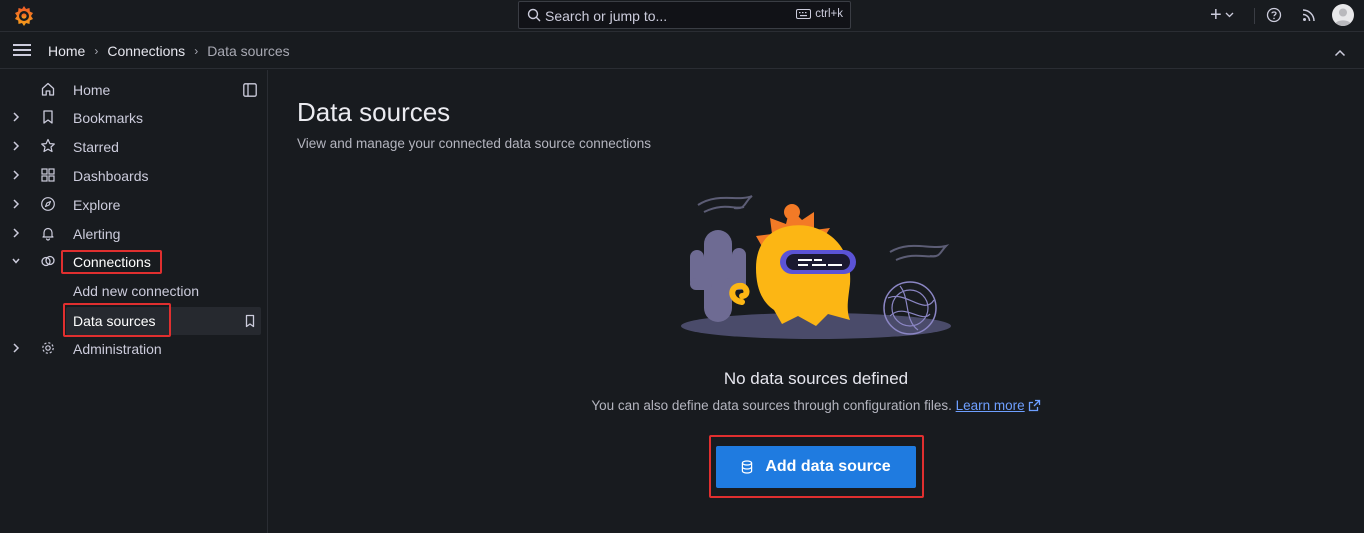  I want to click on learn-more-link: Learn more, so click(990, 405).